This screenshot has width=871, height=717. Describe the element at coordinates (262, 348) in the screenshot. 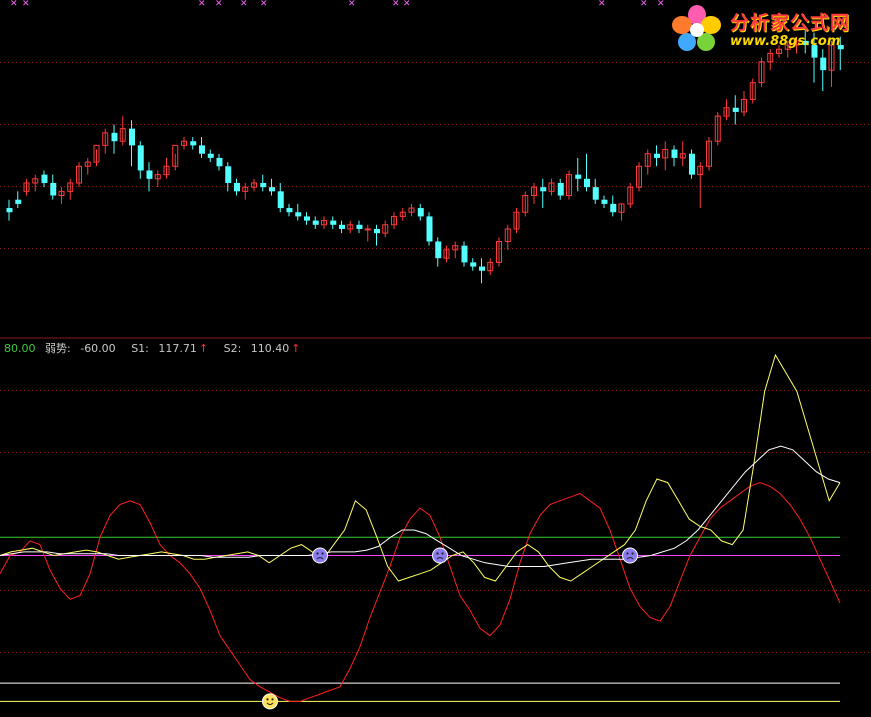

I see `s2-readout: S2: 110.40 ↑` at that location.